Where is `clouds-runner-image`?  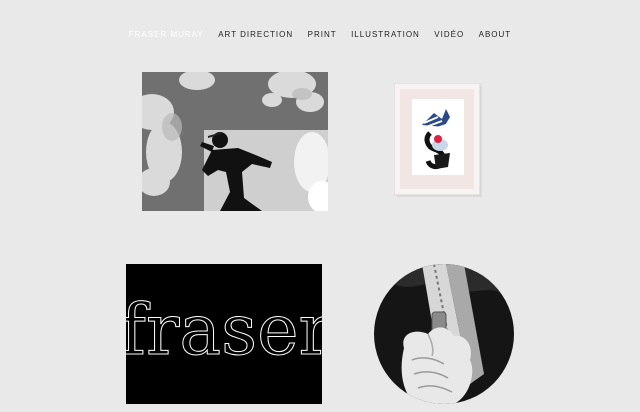
clouds-runner-image is located at coordinates (235, 141).